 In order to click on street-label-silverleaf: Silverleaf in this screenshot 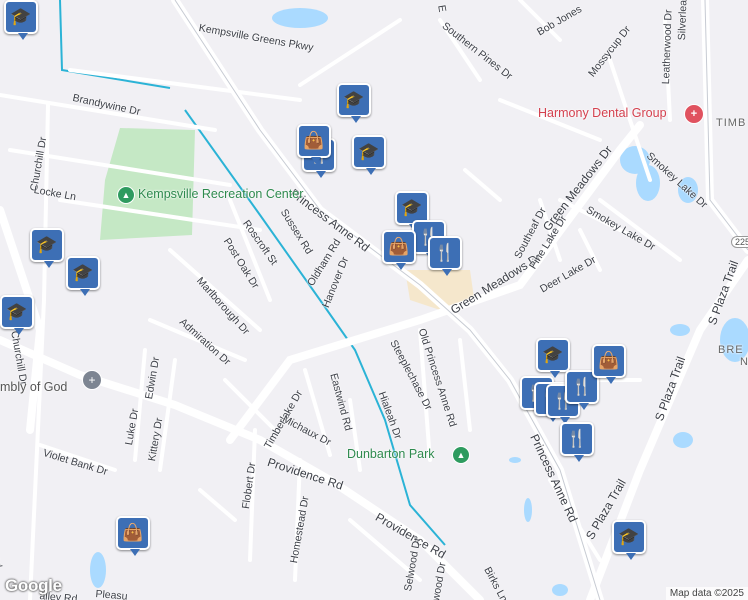, I will do `click(683, 20)`.